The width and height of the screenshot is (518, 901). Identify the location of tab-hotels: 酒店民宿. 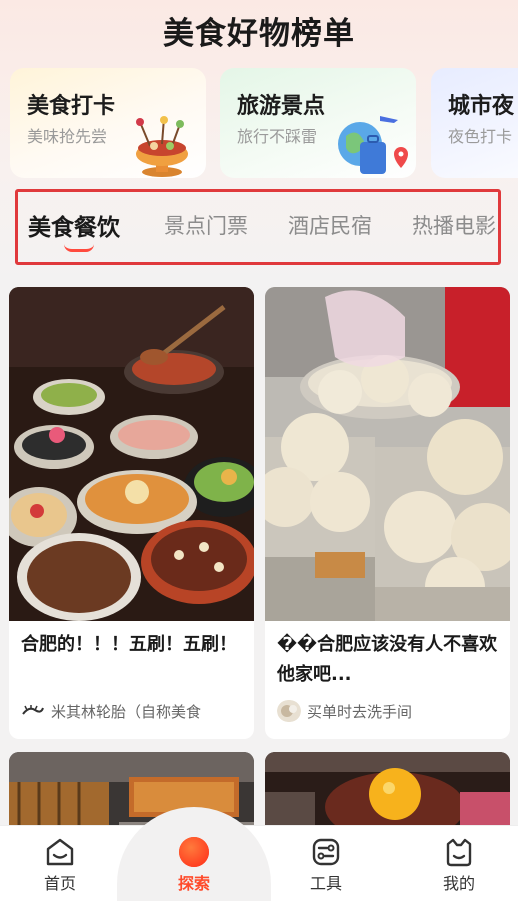
(330, 225).